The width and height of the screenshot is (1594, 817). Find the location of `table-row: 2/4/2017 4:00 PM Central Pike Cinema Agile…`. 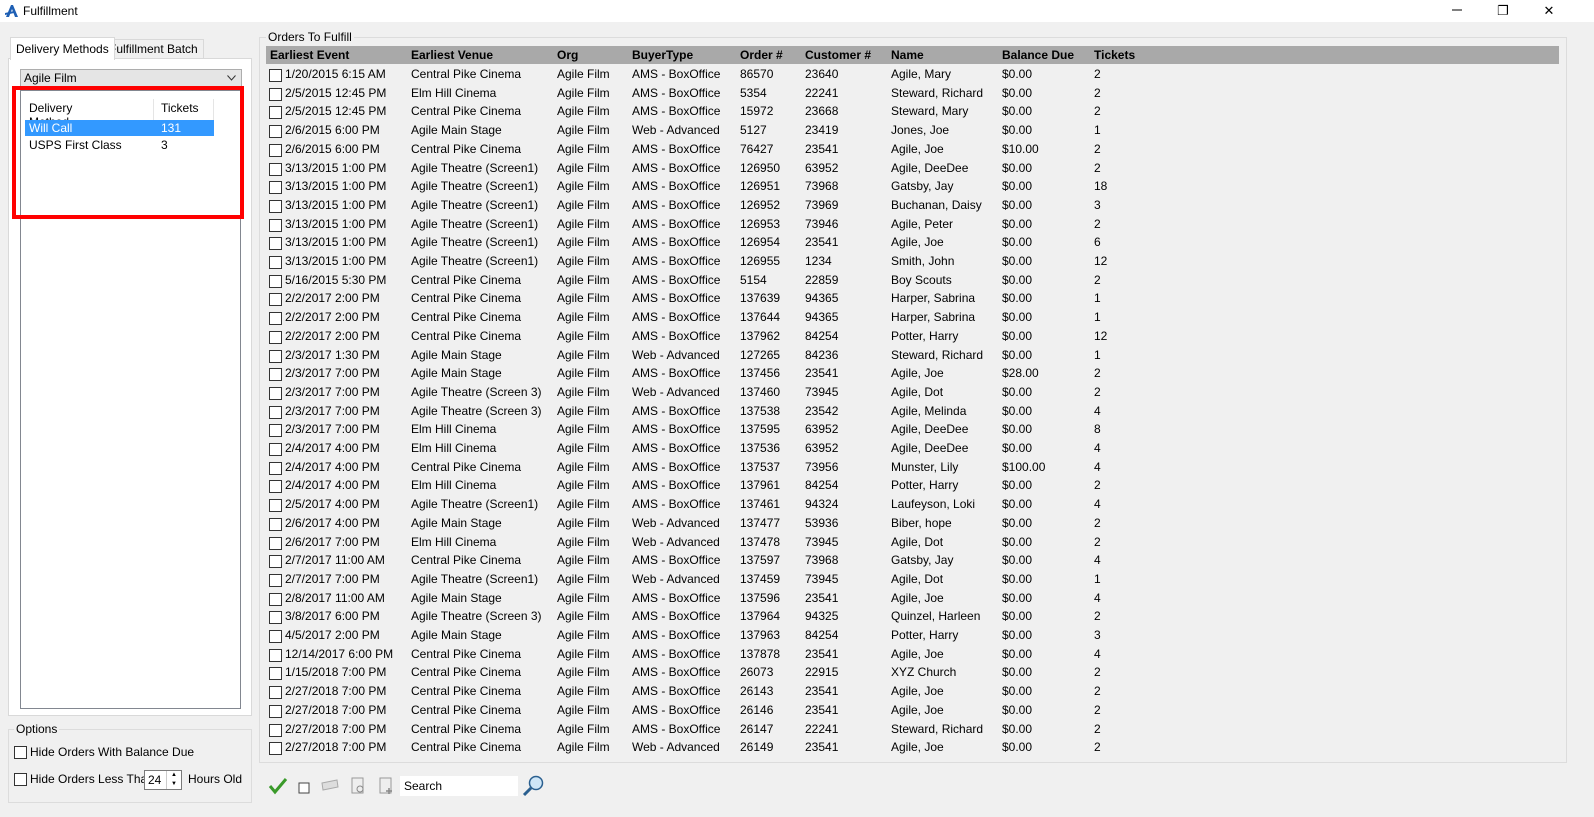

table-row: 2/4/2017 4:00 PM Central Pike Cinema Agile… is located at coordinates (912, 467).